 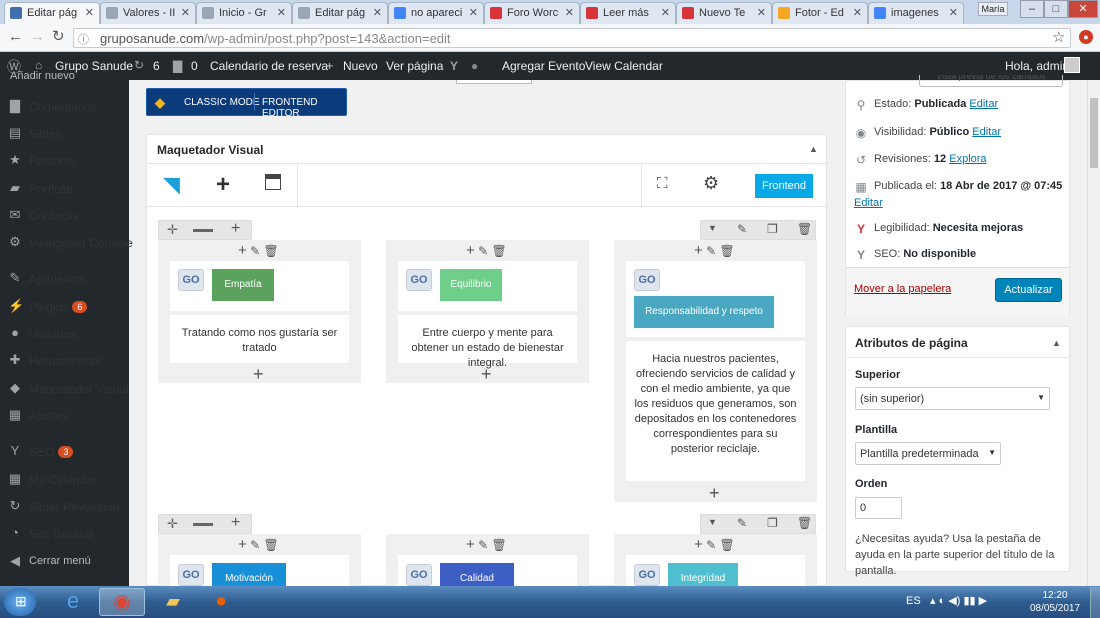 I want to click on user-greeting: Hola, admin, so click(x=1037, y=66).